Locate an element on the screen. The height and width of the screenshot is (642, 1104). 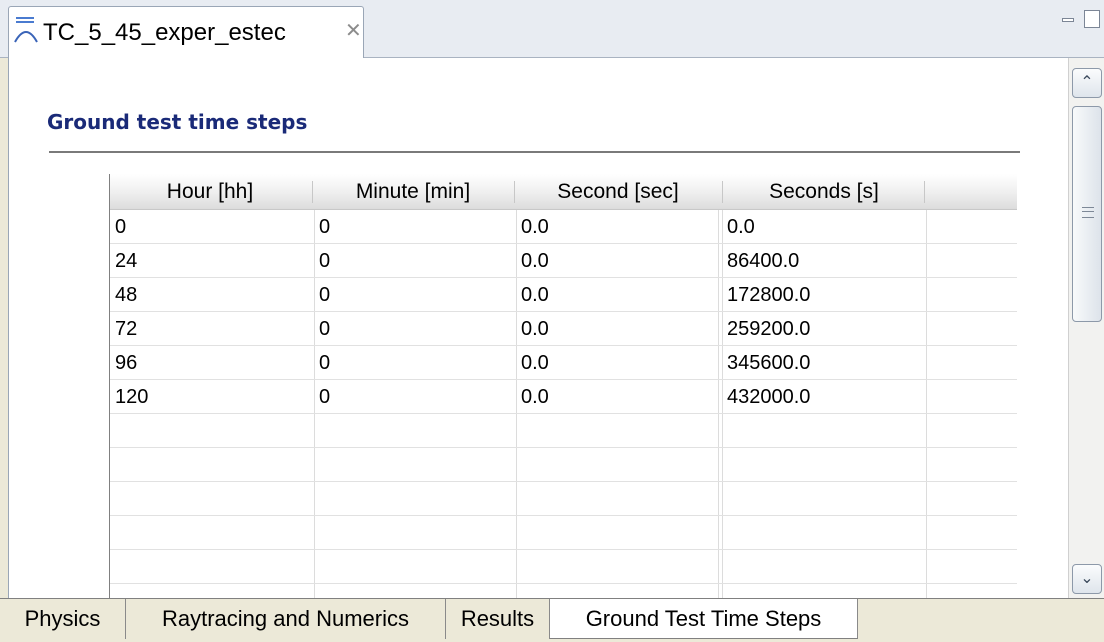
scroll-thumb is located at coordinates (1087, 214).